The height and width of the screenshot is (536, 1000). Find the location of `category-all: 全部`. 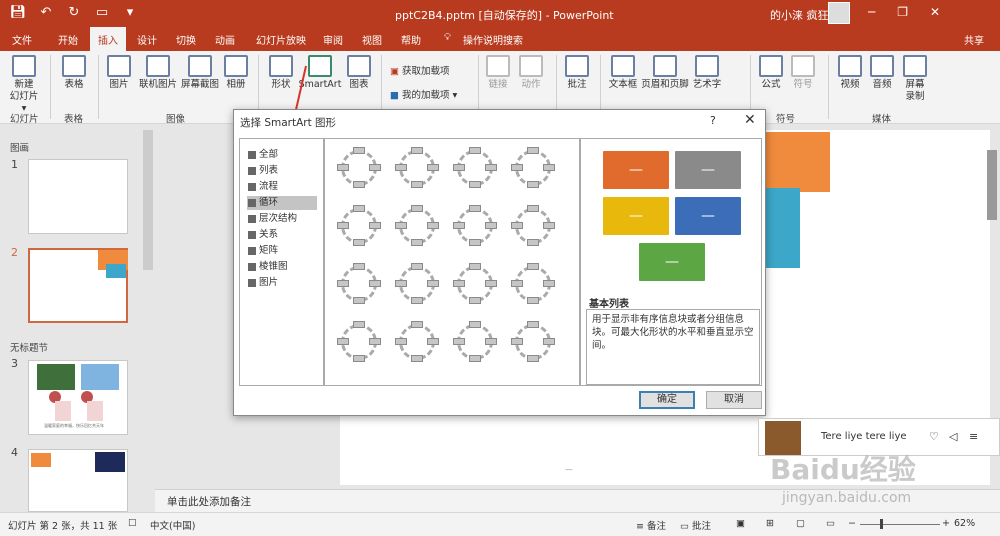

category-all: 全部 is located at coordinates (282, 155).